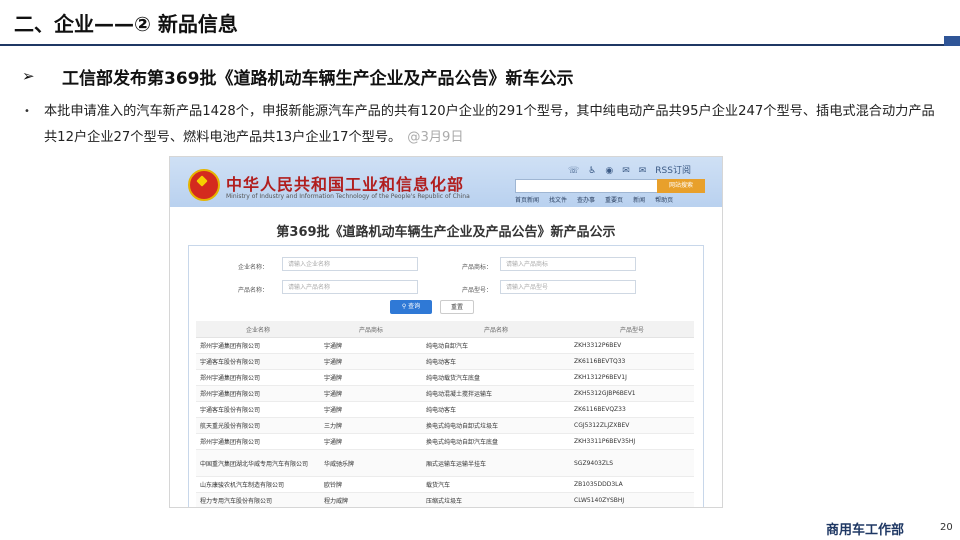 This screenshot has height=540, width=960. Describe the element at coordinates (496, 393) in the screenshot. I see `cell-product: 纯电动混凝土搅拌运输车` at that location.